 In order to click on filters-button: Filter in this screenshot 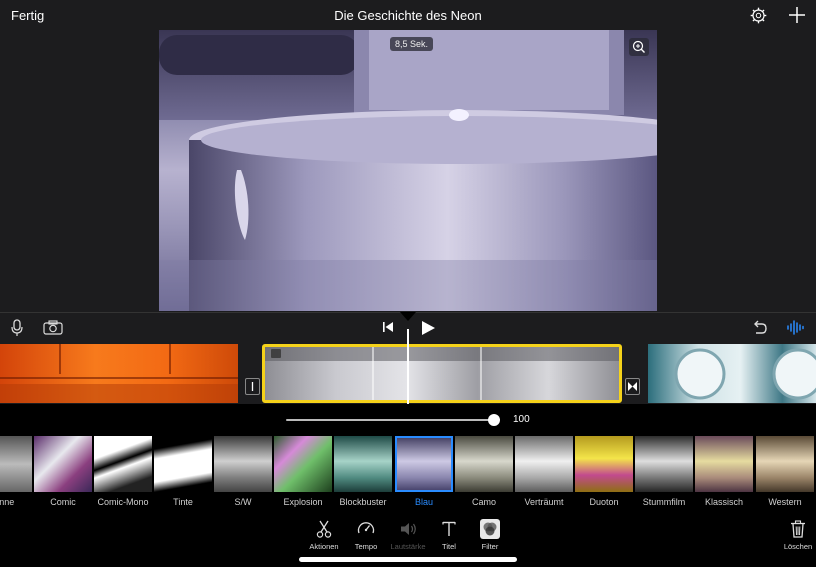, I will do `click(490, 535)`.